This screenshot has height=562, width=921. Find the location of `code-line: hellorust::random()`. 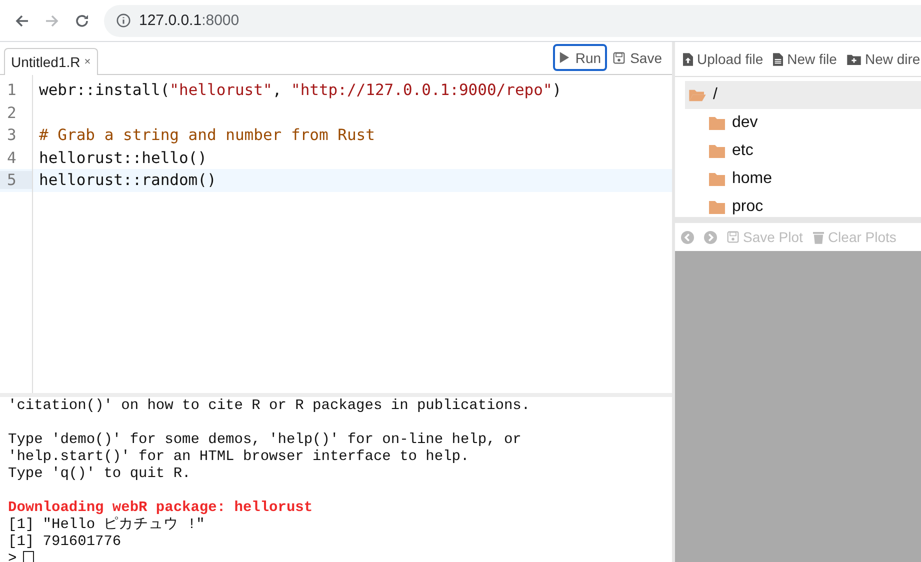

code-line: hellorust::random() is located at coordinates (127, 180).